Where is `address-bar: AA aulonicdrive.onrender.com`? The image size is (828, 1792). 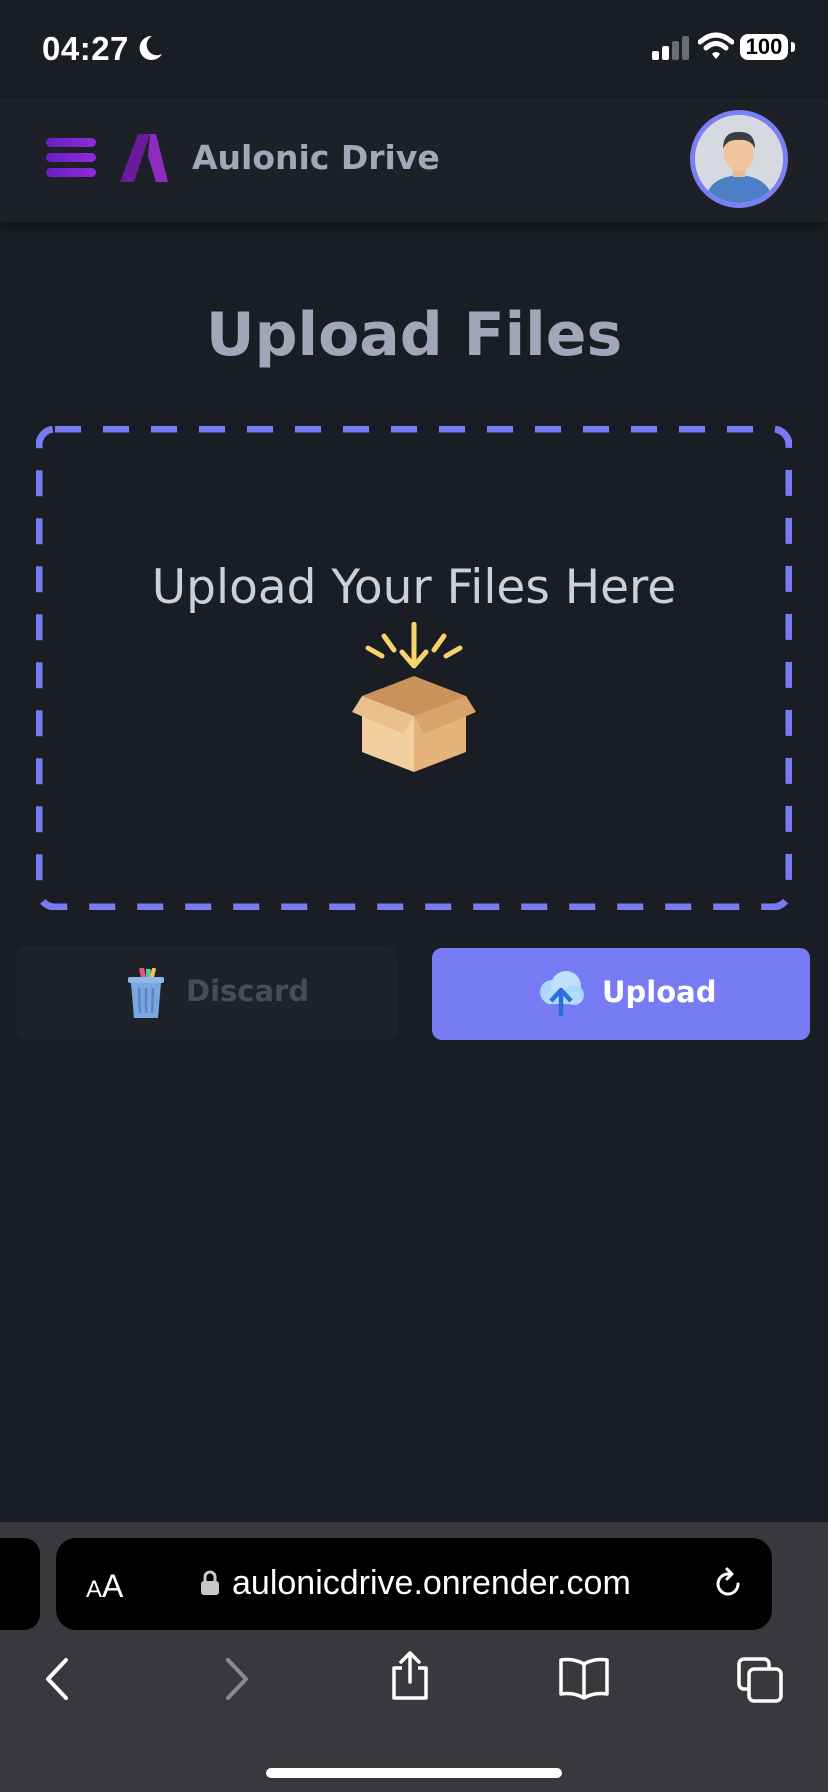 address-bar: AA aulonicdrive.onrender.com is located at coordinates (414, 1584).